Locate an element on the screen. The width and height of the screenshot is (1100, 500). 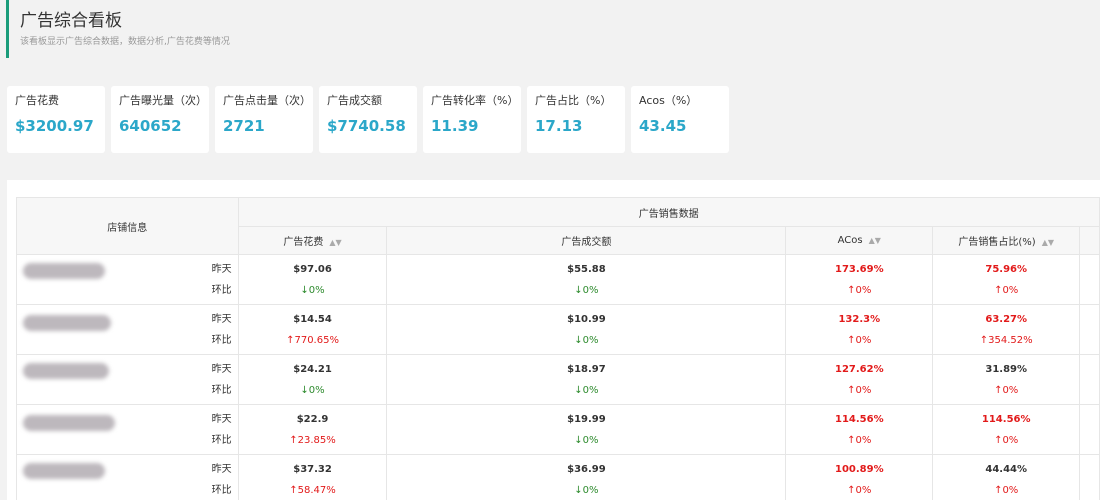
card-ad-spend: 广告花费 $3200.97 is located at coordinates (56, 119).